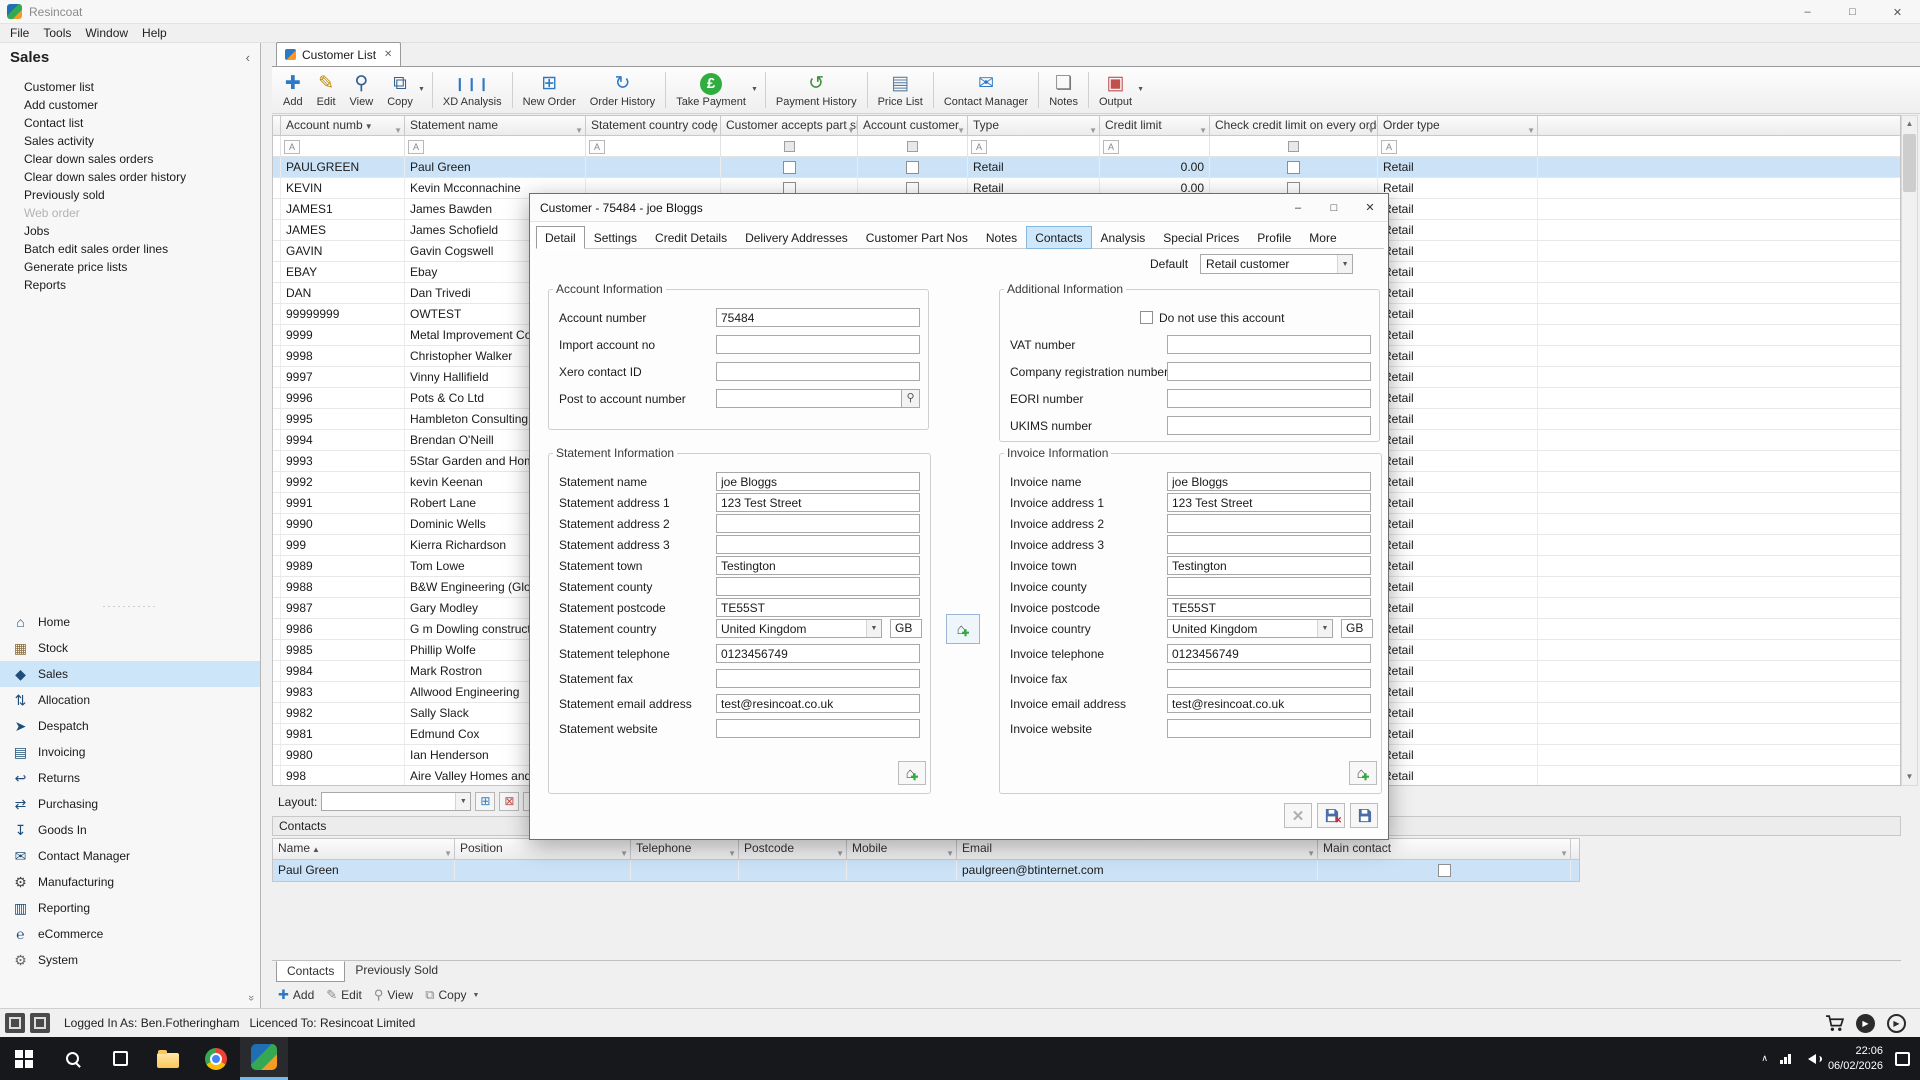  I want to click on maximize-button: □, so click(1852, 12).